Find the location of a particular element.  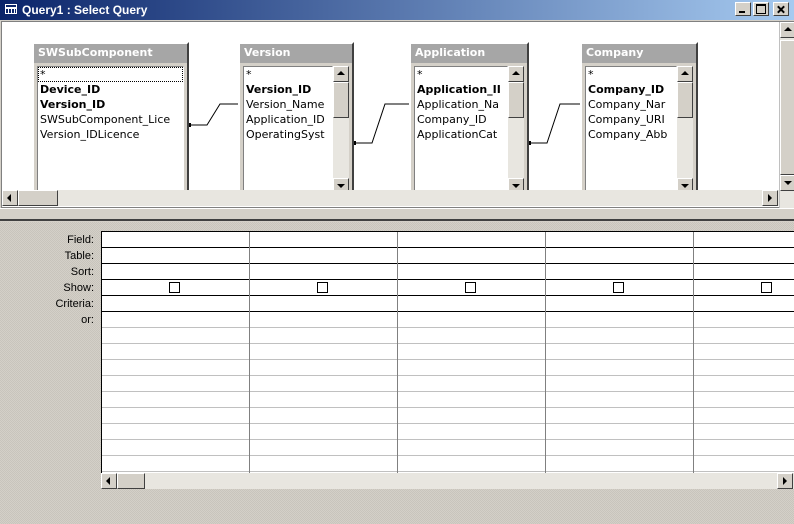

pane-splitter is located at coordinates (397, 214).